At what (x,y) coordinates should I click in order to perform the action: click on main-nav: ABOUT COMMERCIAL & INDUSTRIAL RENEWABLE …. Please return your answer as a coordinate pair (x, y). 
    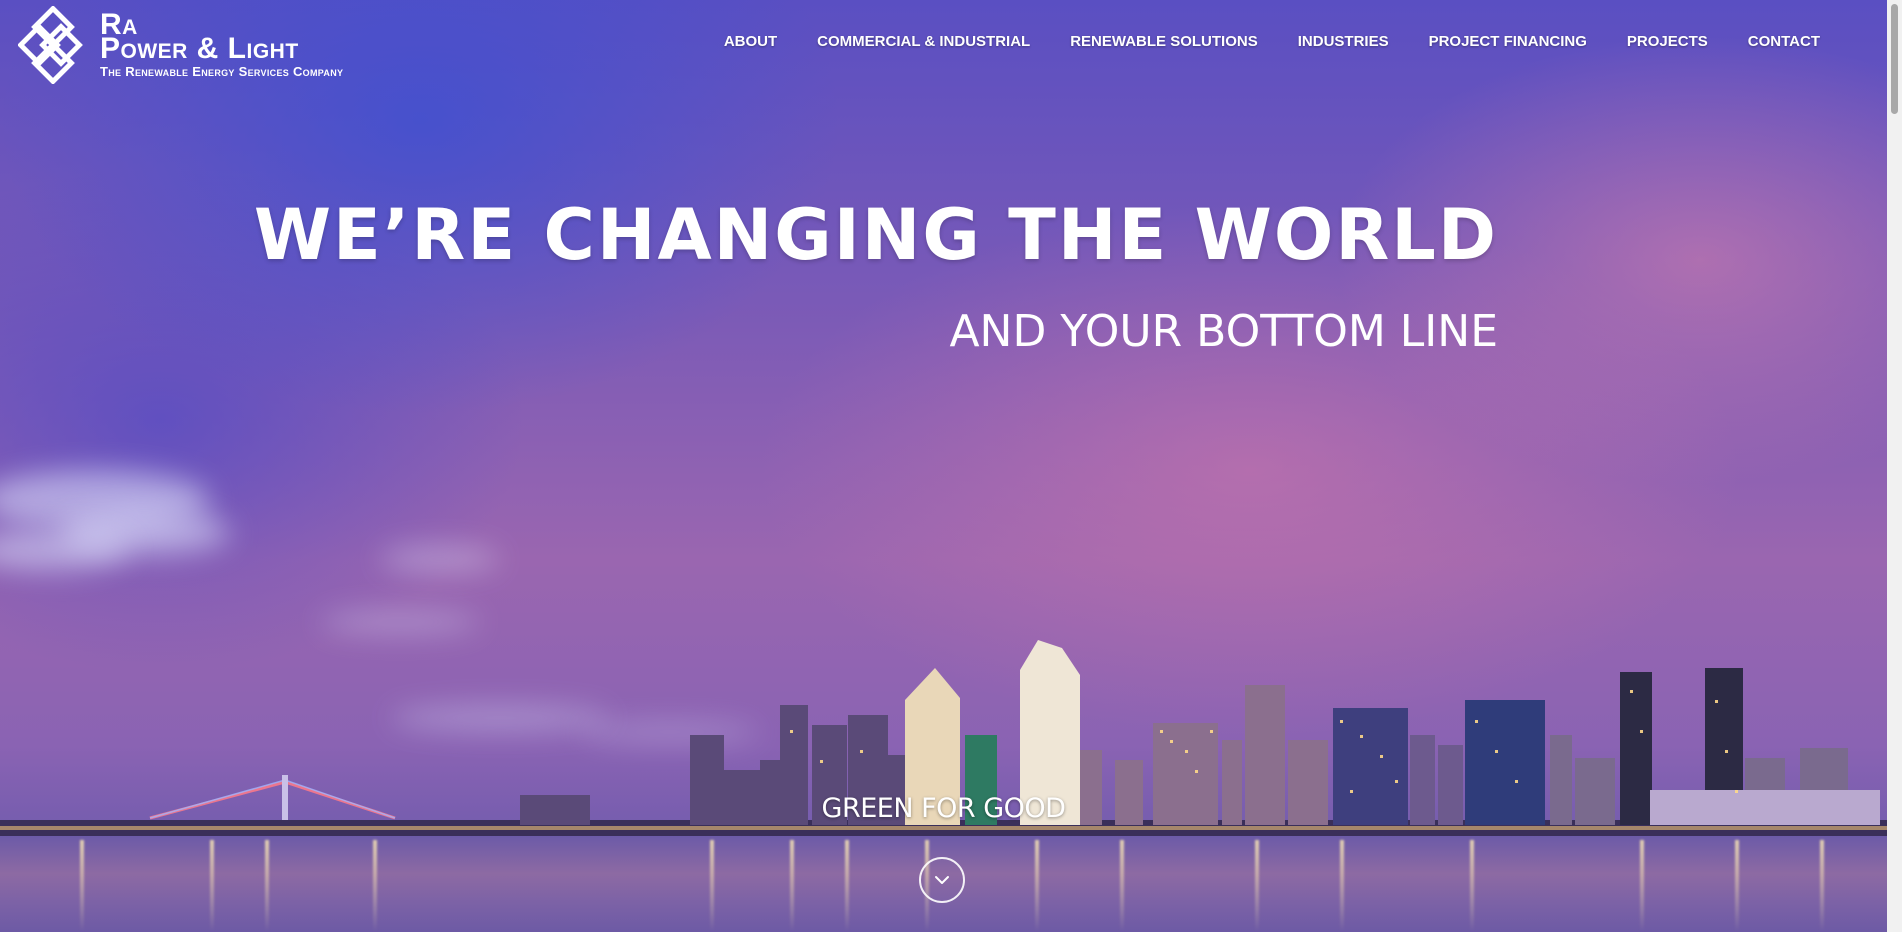
    Looking at the image, I should click on (1272, 41).